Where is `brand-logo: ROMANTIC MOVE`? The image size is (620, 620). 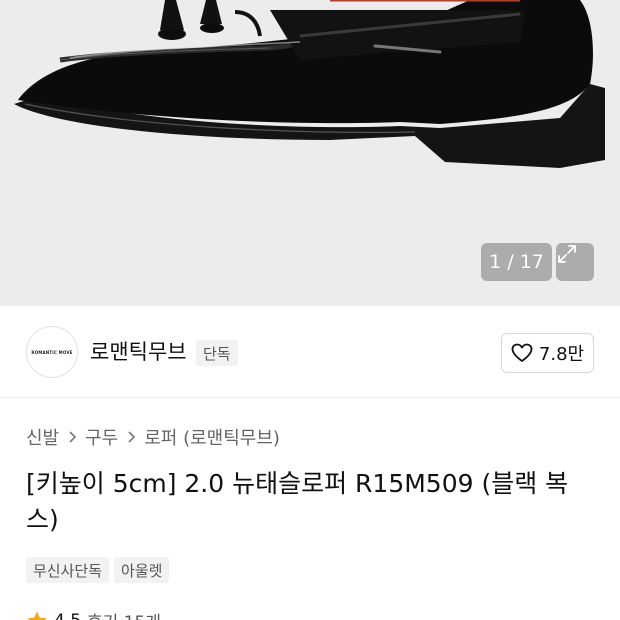
brand-logo: ROMANTIC MOVE is located at coordinates (52, 352).